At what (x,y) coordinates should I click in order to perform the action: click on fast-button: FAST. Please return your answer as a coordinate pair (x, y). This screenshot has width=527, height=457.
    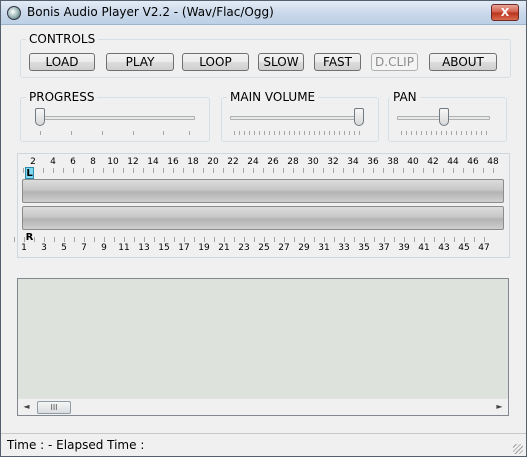
    Looking at the image, I should click on (337, 62).